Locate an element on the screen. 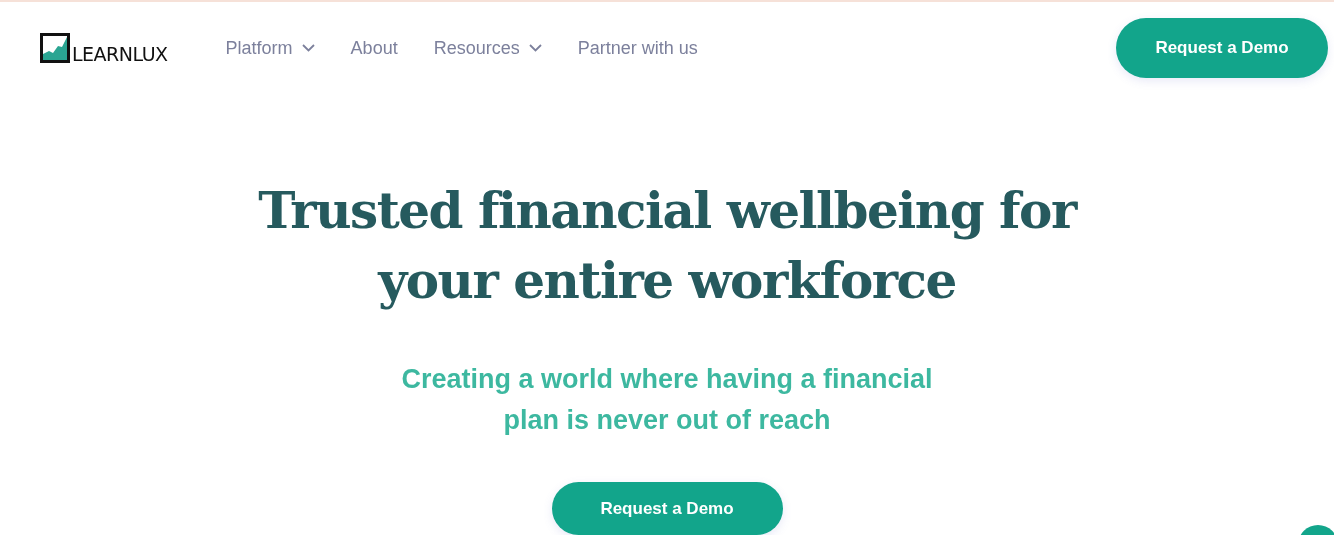  nav-link: About is located at coordinates (374, 48).